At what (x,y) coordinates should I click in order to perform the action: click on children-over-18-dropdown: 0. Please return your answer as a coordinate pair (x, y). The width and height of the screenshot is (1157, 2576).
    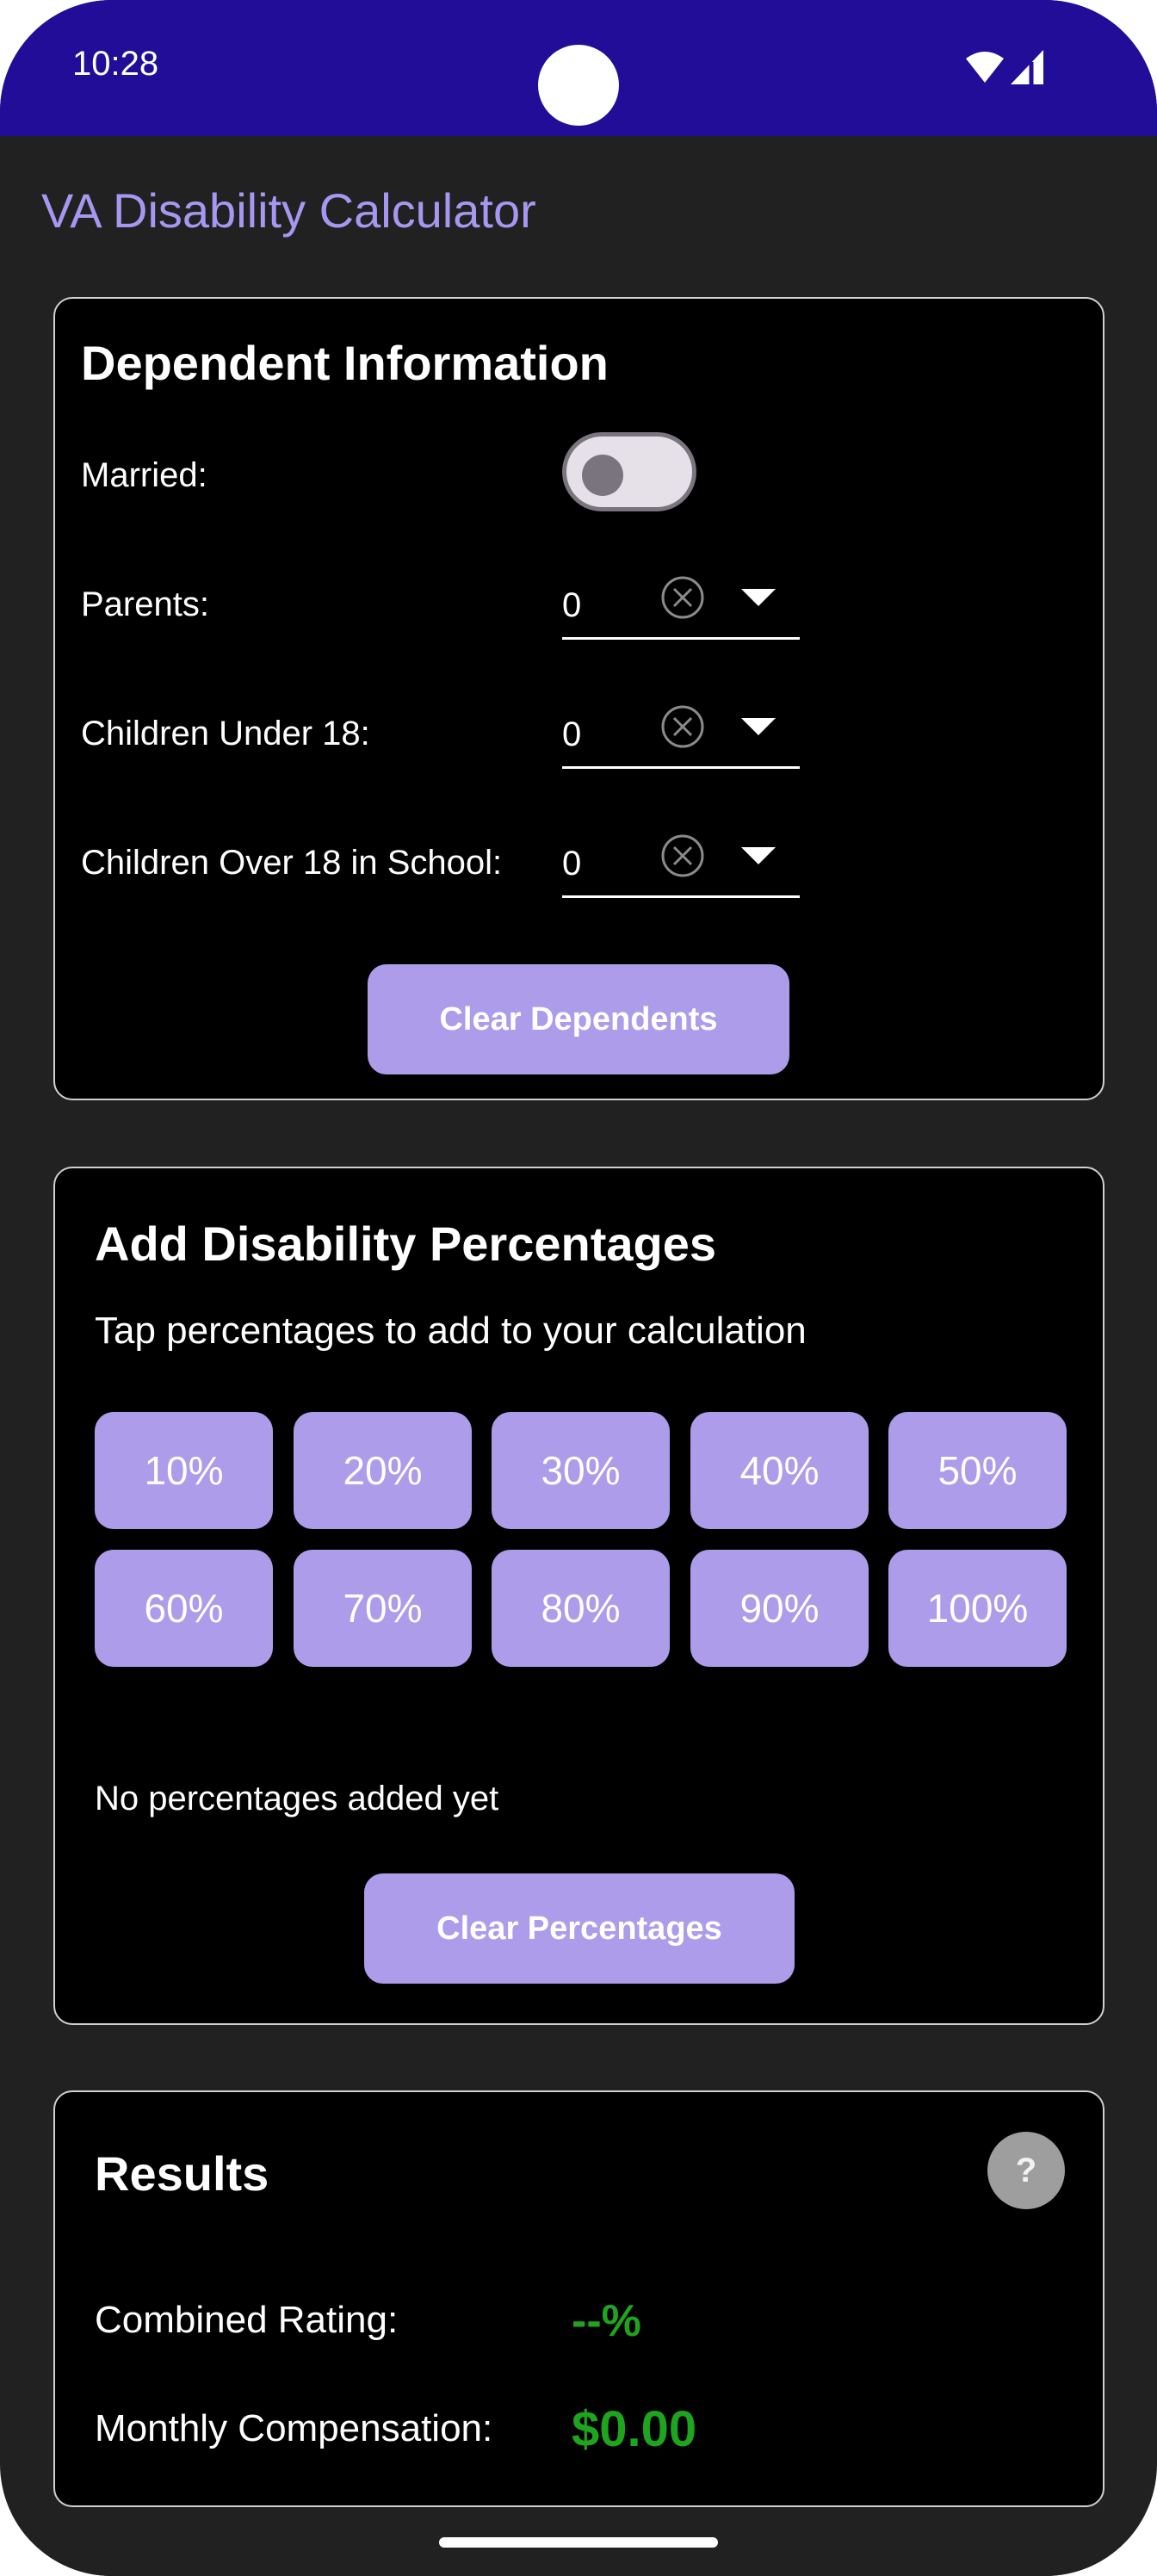
    Looking at the image, I should click on (681, 862).